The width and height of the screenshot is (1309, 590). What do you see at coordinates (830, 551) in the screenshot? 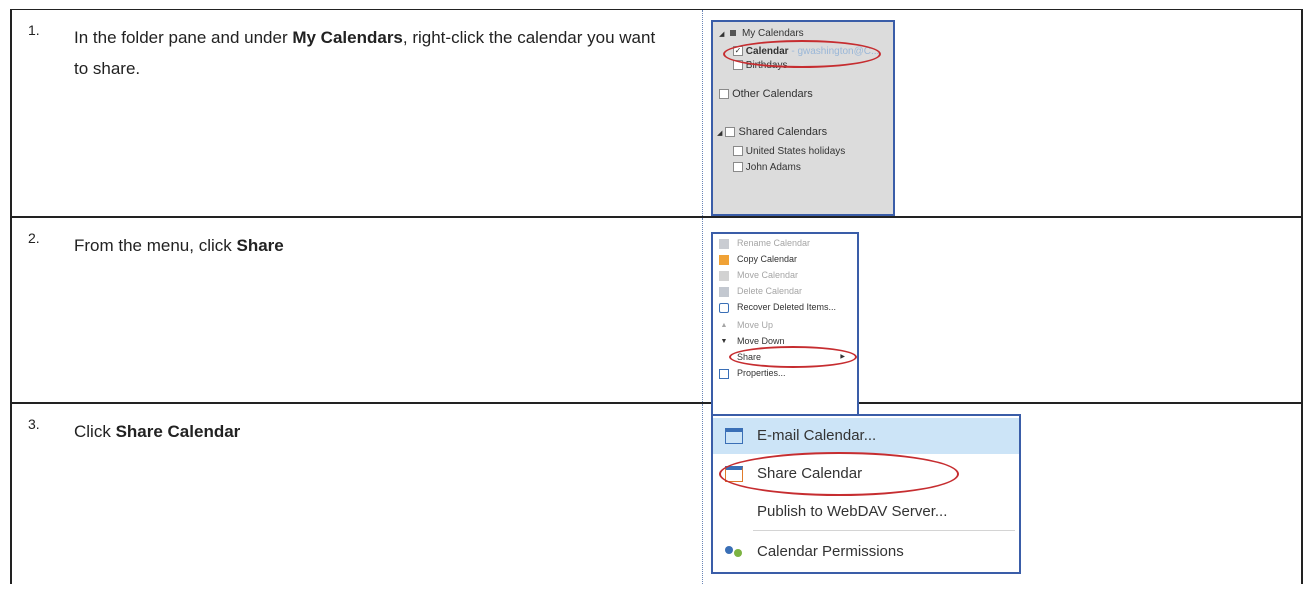
I see `menu-label: Calendar Permissions` at bounding box center [830, 551].